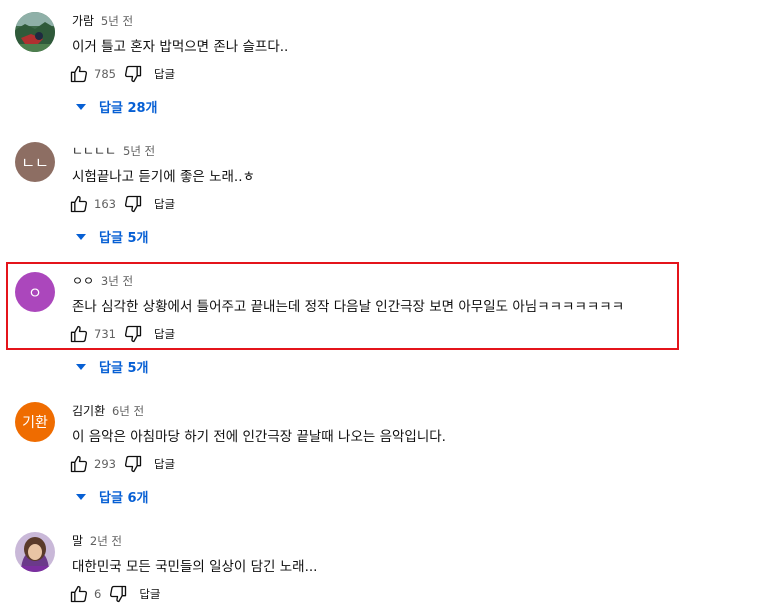  I want to click on landscape-photo-avatar-icon, so click(35, 32).